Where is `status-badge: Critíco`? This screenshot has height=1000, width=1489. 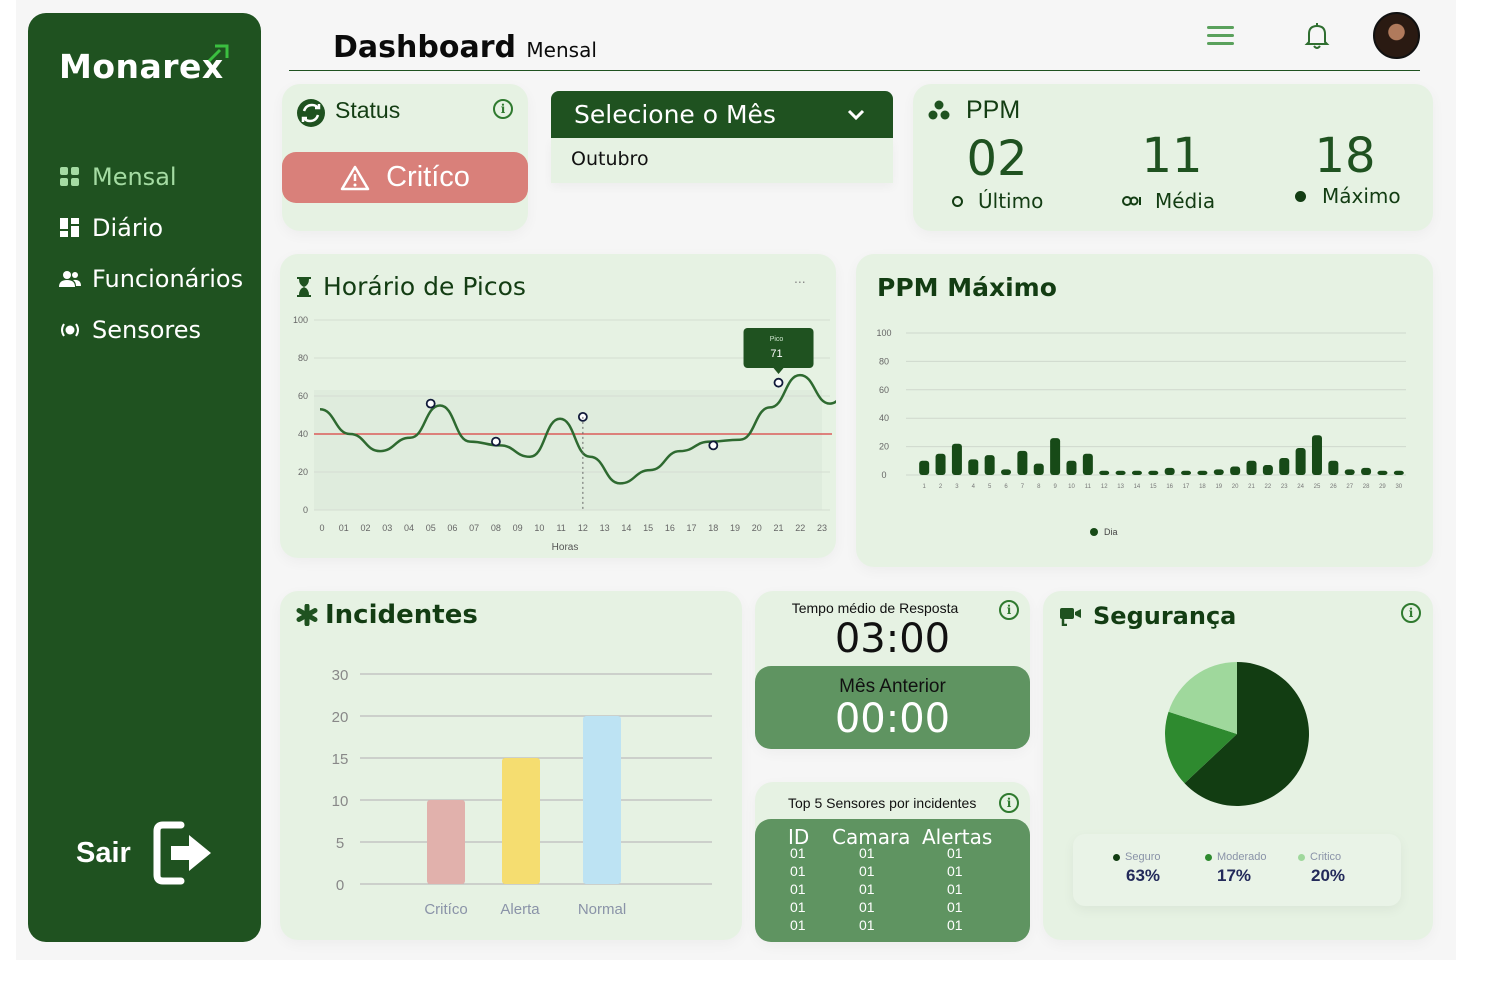 status-badge: Critíco is located at coordinates (405, 177).